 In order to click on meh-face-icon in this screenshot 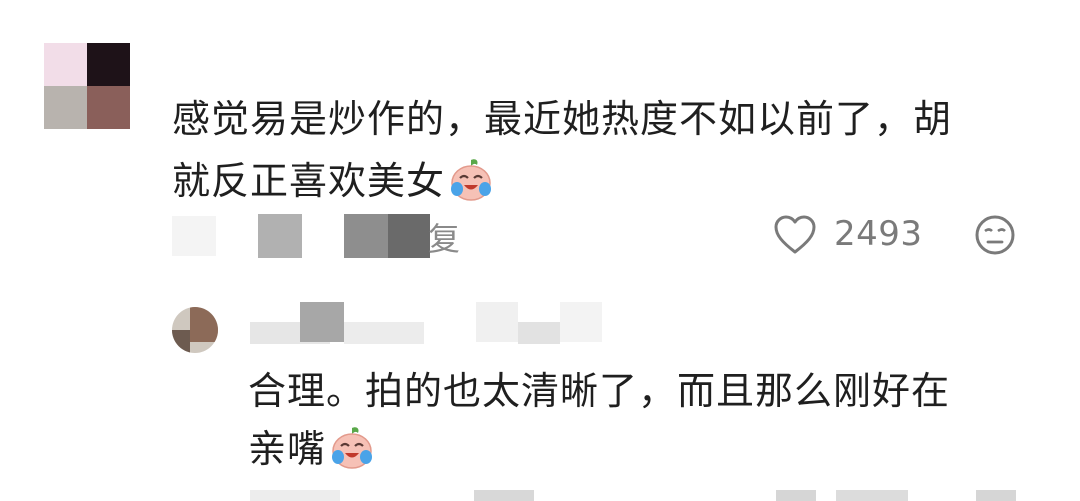, I will do `click(995, 237)`.